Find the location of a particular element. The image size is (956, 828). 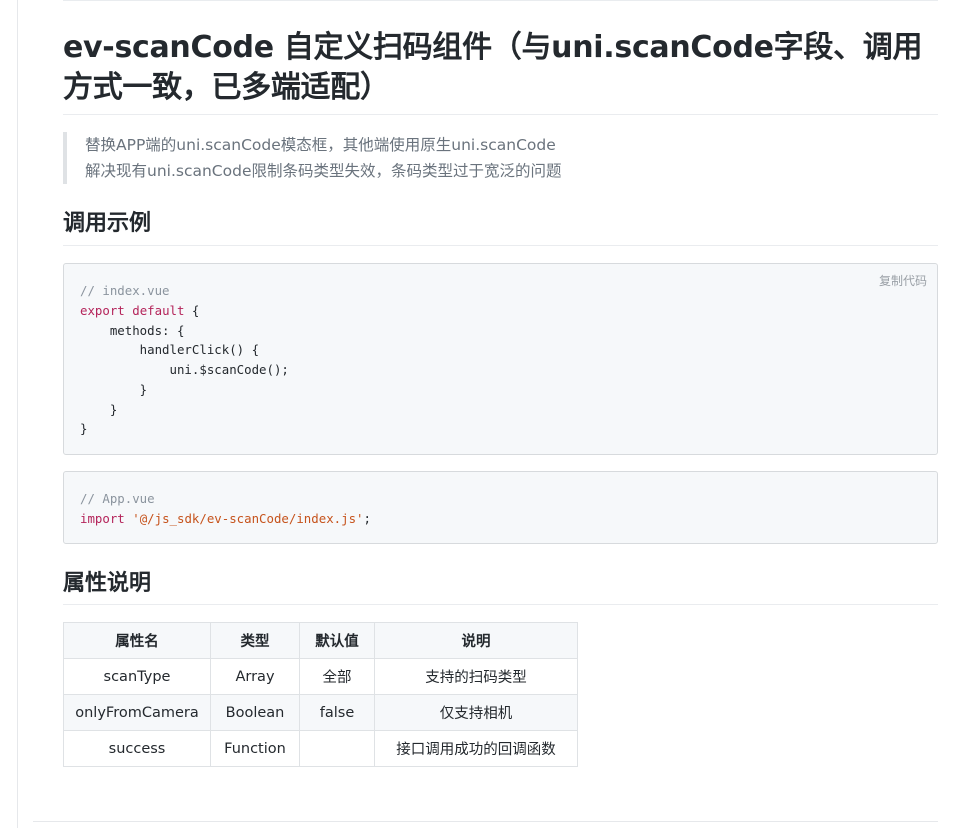

code-comment: // index.vue is located at coordinates (125, 290).